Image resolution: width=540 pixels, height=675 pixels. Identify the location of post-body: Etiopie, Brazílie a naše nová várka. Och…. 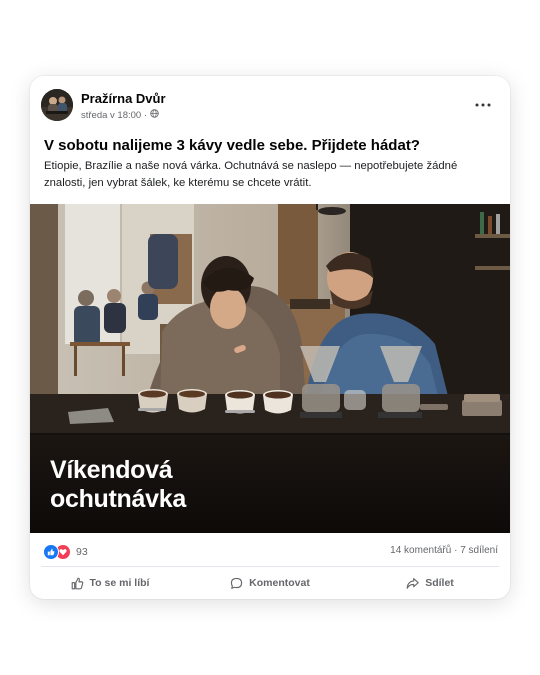
(251, 174).